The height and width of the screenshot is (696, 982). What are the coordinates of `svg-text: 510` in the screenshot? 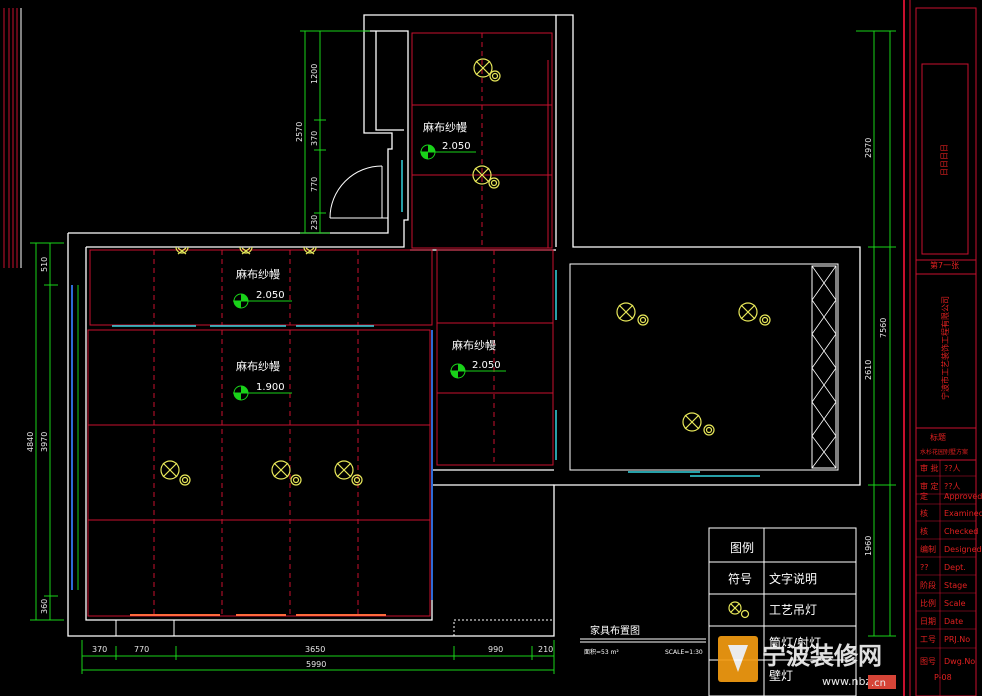 It's located at (44, 264).